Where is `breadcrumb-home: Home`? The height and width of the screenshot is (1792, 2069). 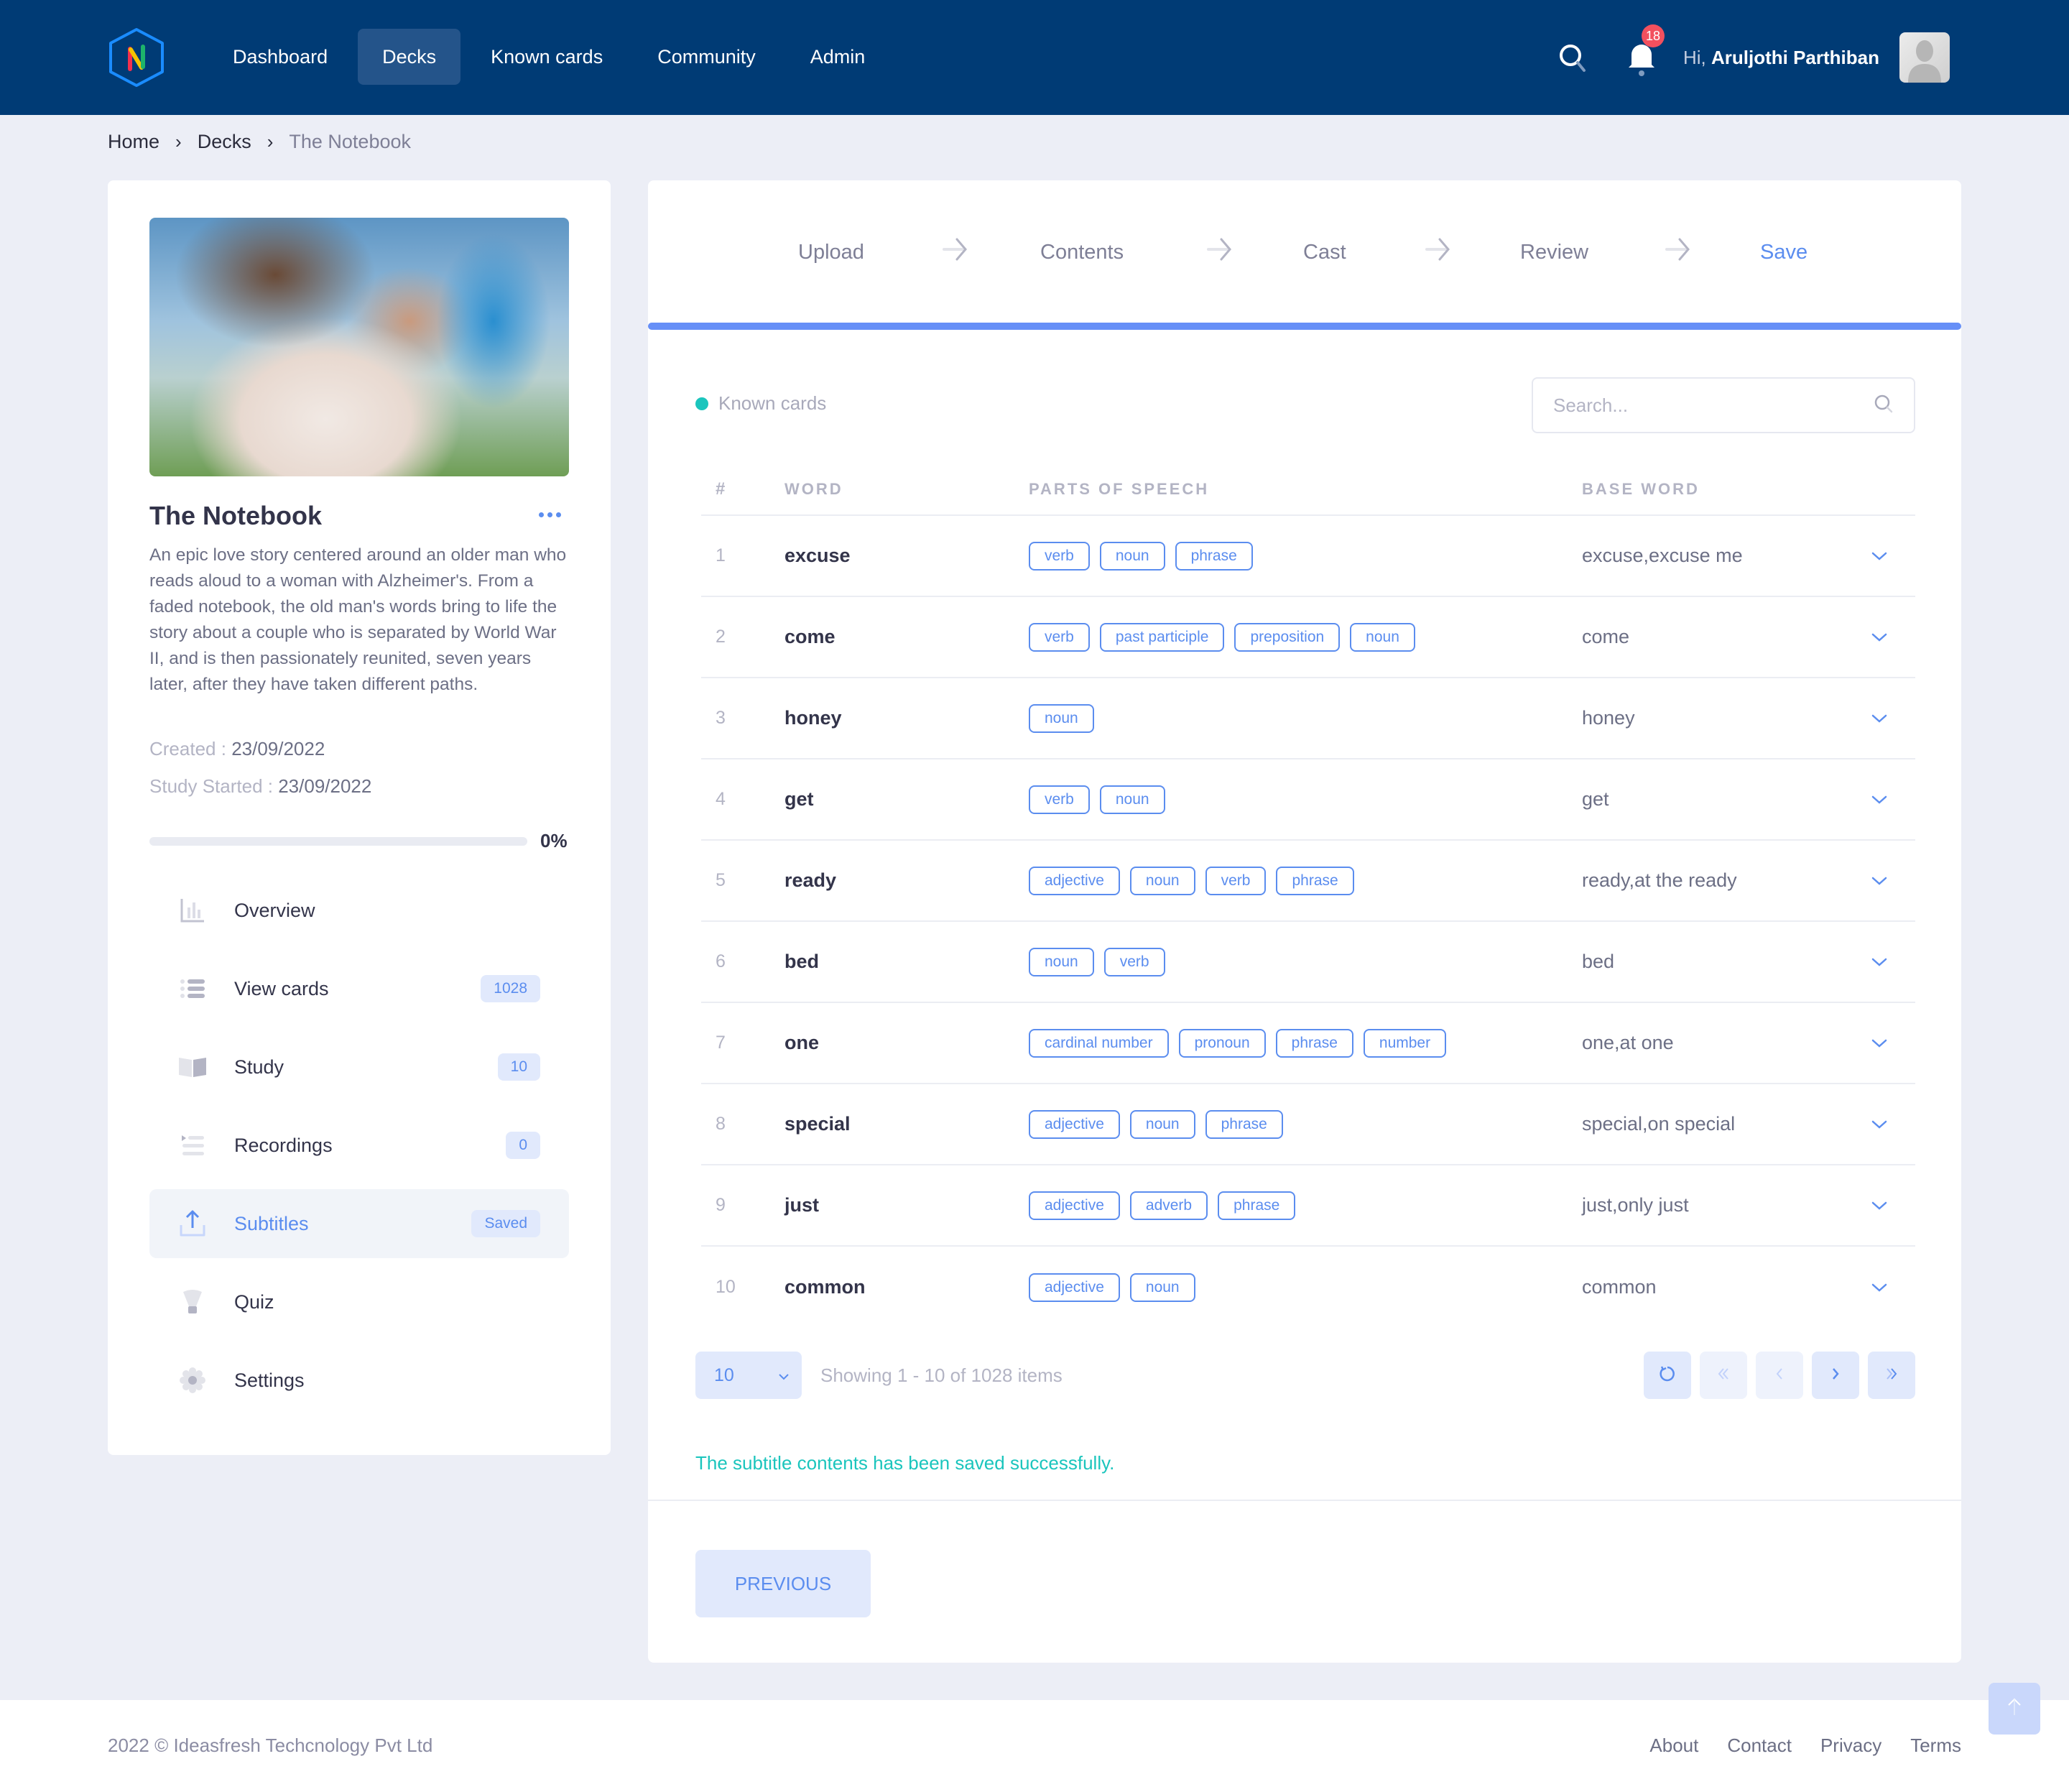
breadcrumb-home: Home is located at coordinates (133, 142).